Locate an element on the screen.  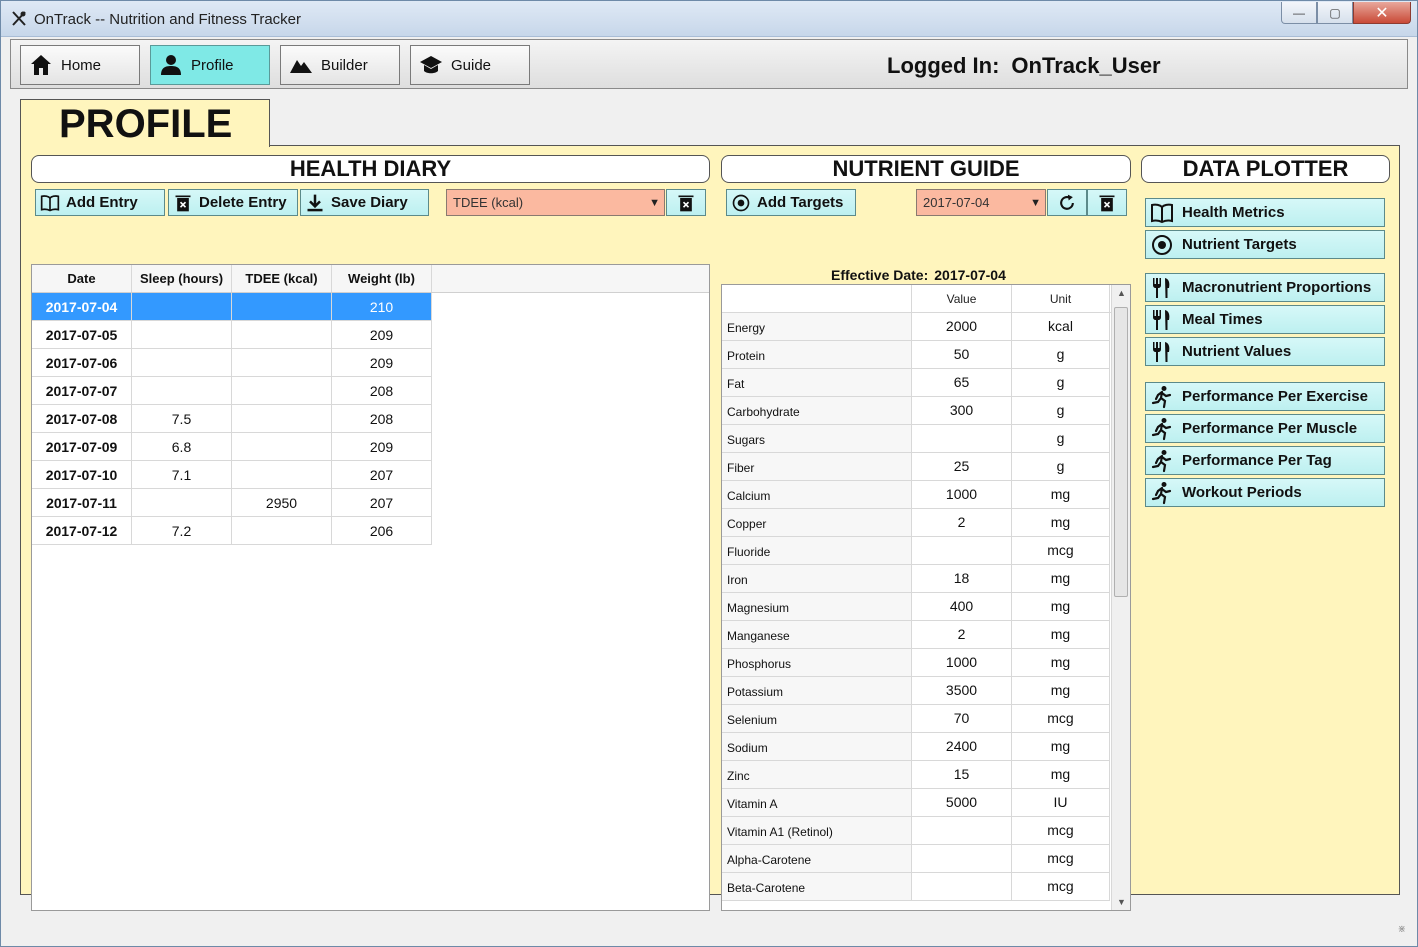
column-header: Weight (lb) is located at coordinates (382, 278).